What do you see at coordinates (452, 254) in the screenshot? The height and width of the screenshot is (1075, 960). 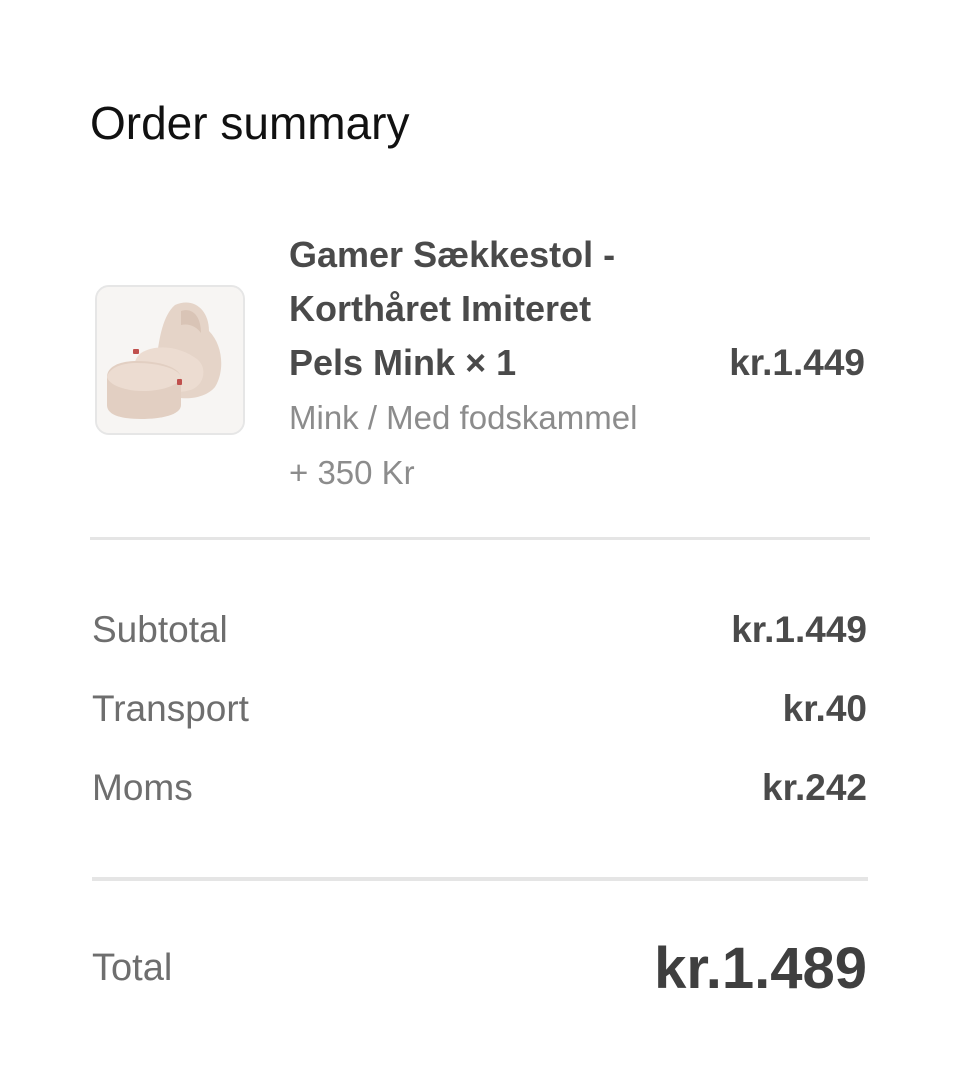 I see `product-title-line: Gamer Sækkestol -` at bounding box center [452, 254].